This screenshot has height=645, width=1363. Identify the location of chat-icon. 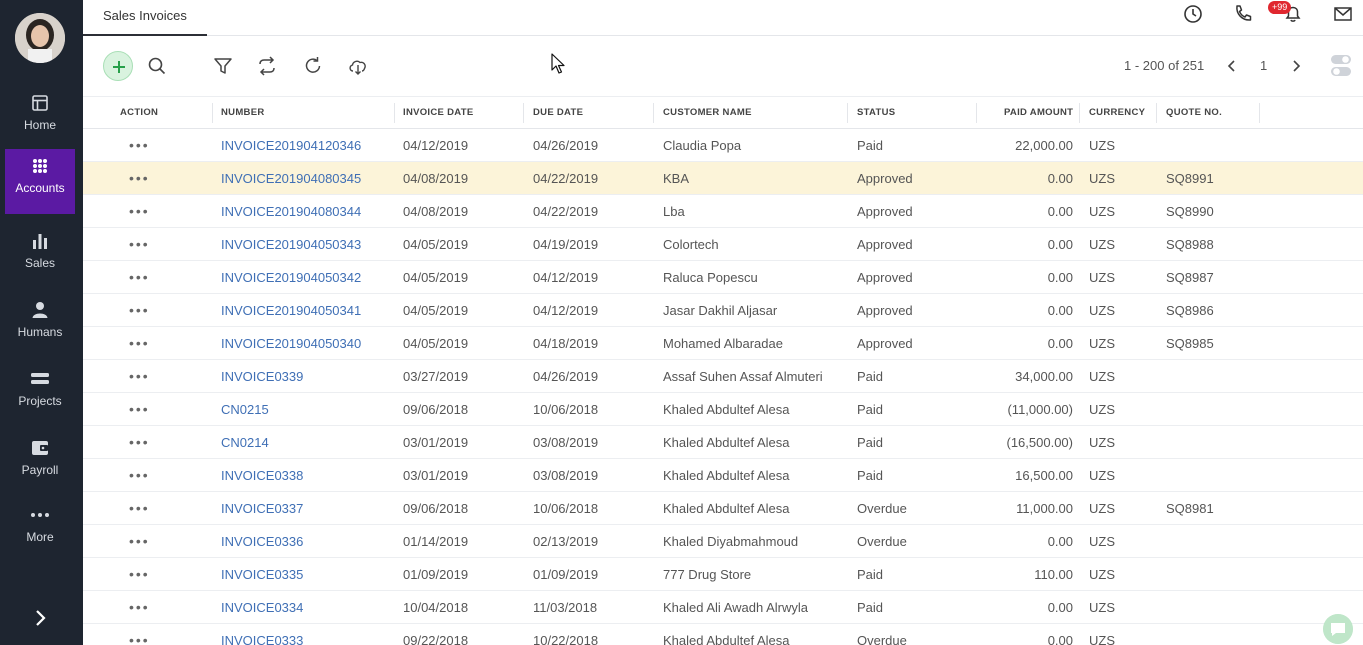
(1338, 629).